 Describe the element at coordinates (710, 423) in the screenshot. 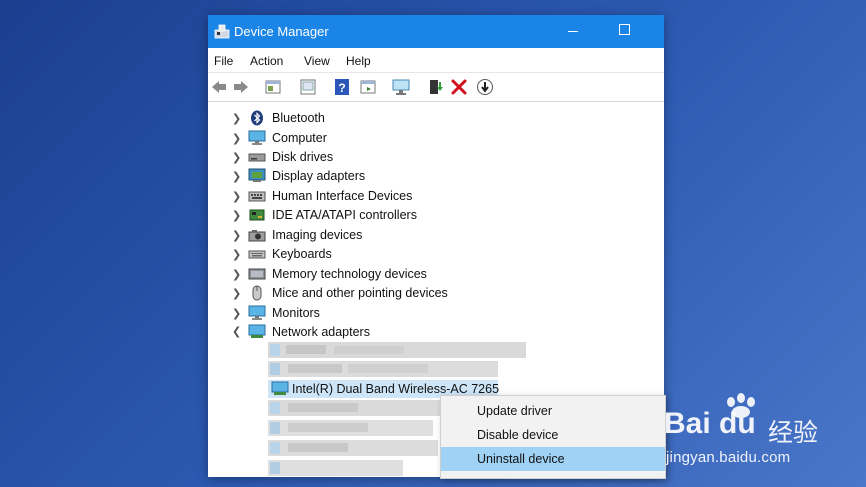

I see `watermark-brand: Bai du` at that location.